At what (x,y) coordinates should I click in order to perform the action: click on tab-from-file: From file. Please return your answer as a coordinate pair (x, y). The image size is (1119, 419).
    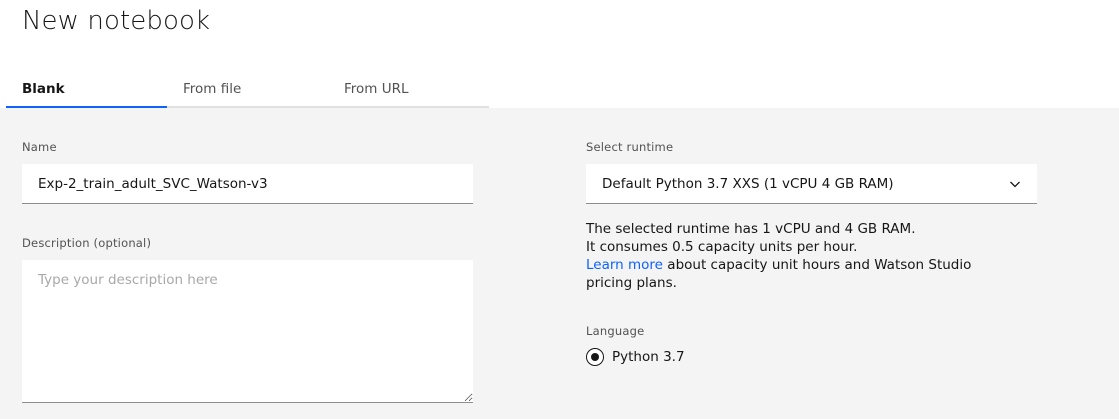
    Looking at the image, I should click on (247, 90).